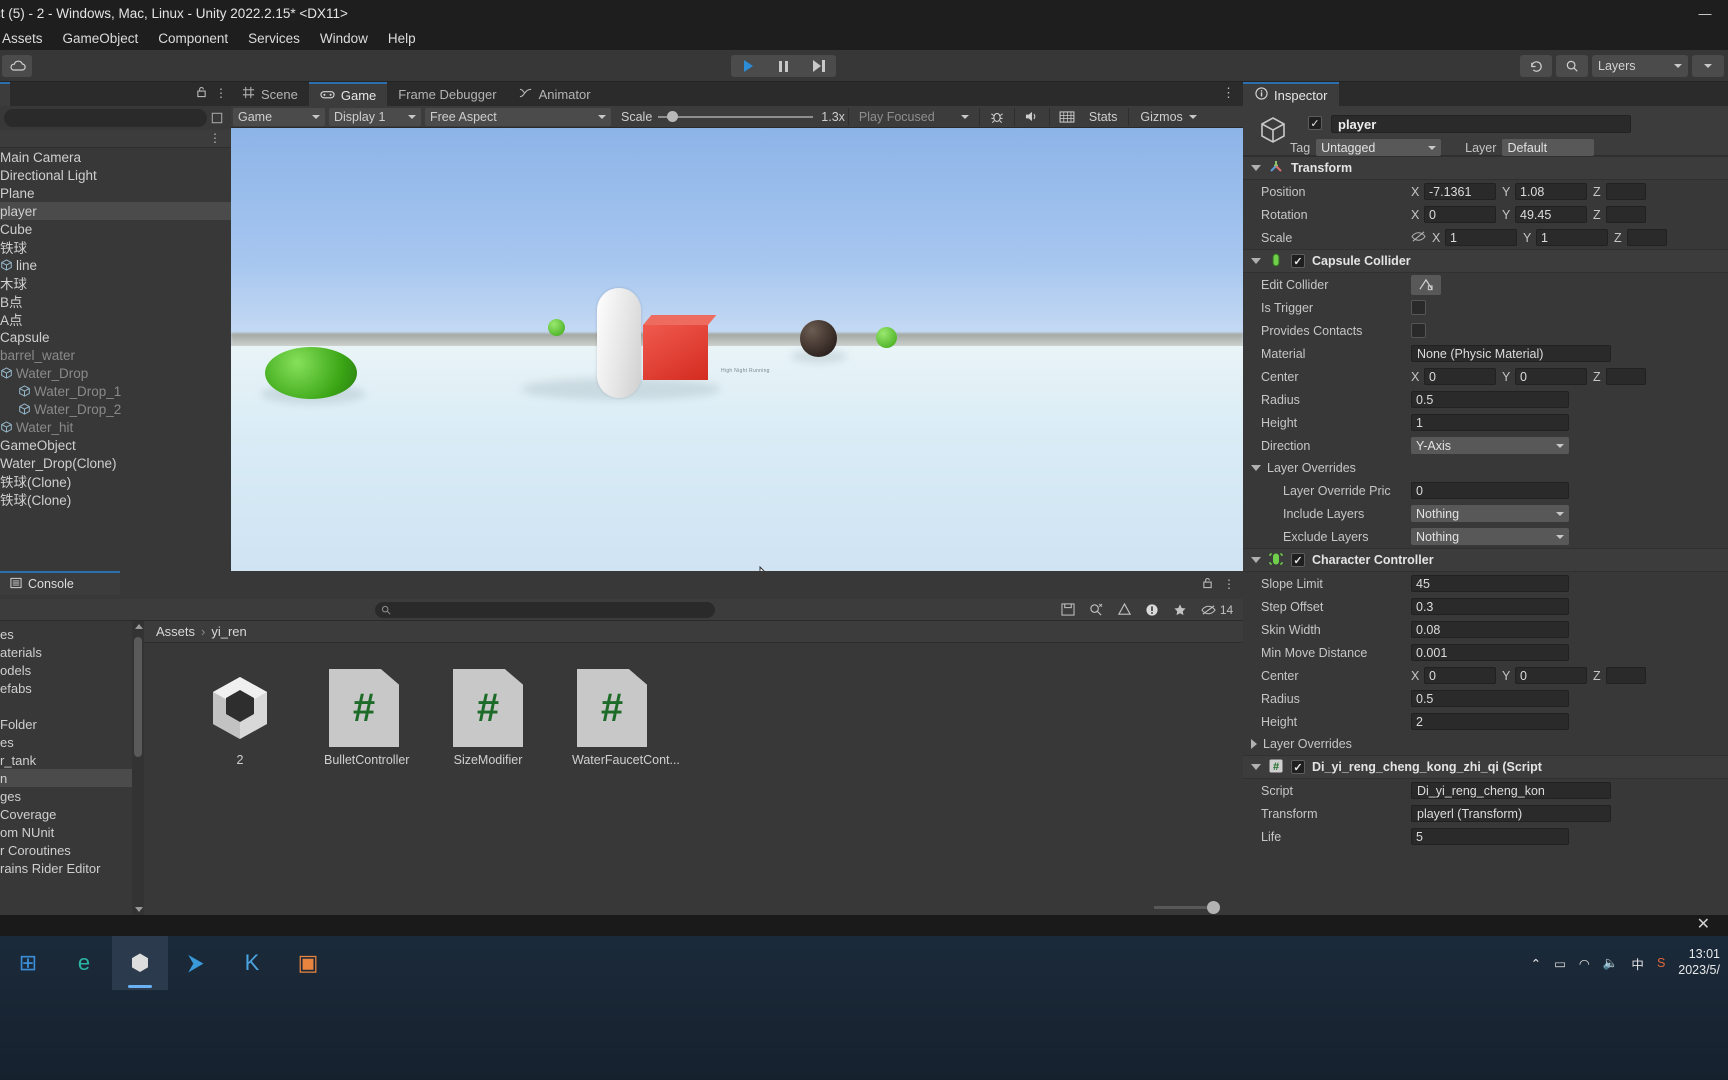 This screenshot has height=1080, width=1728. What do you see at coordinates (1032, 117) in the screenshot?
I see `audio-icon` at bounding box center [1032, 117].